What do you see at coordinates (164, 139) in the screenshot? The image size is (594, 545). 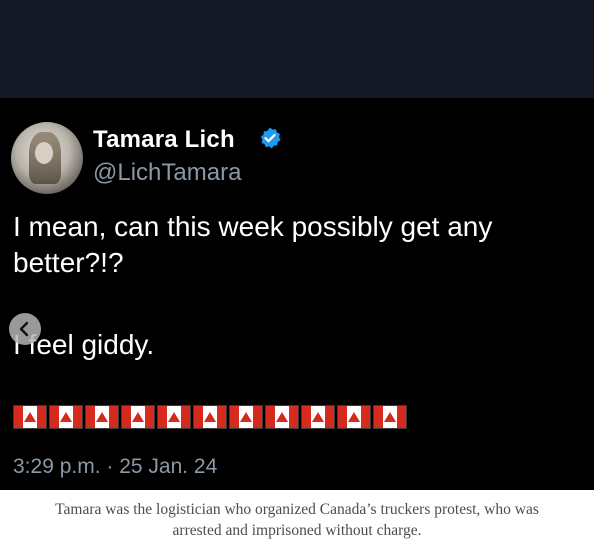 I see `author-name: Tamara Lich` at bounding box center [164, 139].